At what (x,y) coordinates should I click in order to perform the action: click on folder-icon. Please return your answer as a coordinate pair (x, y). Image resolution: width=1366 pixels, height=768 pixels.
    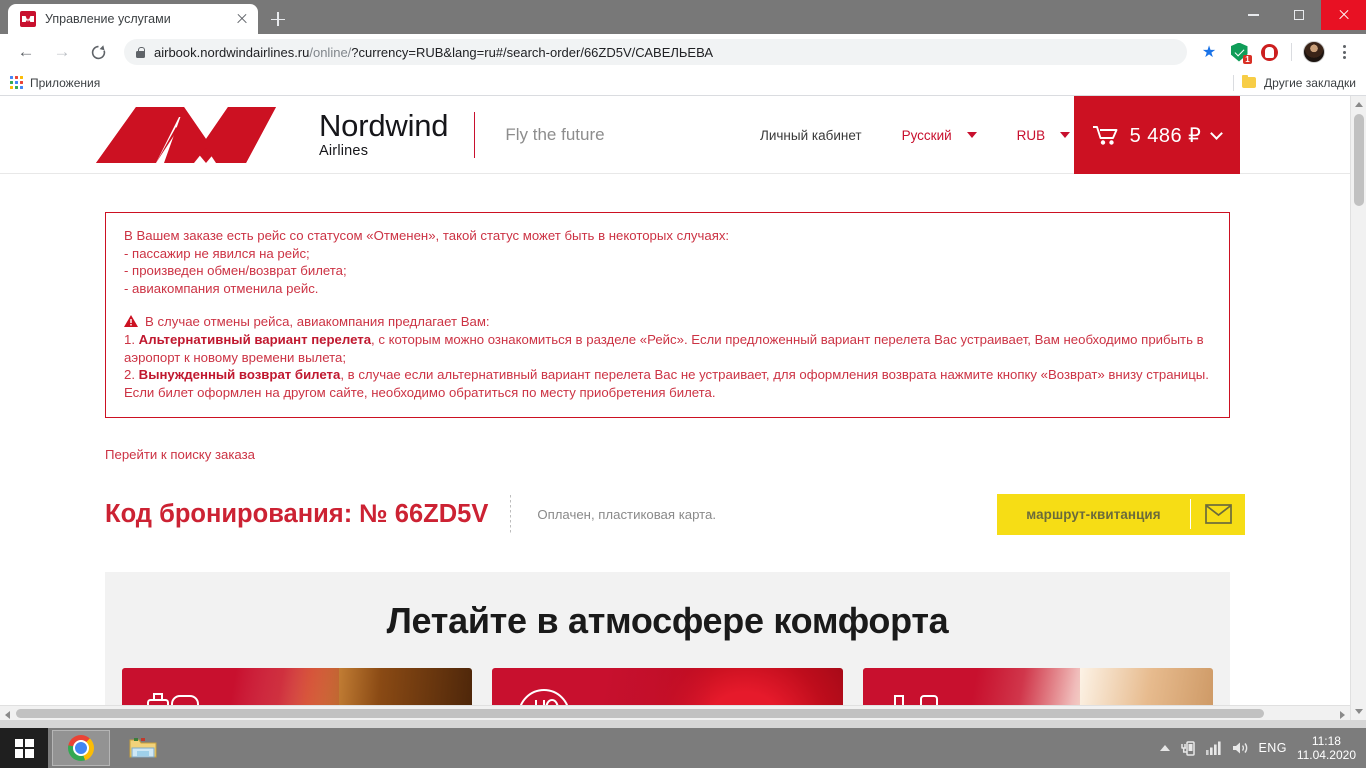
    Looking at the image, I should click on (1249, 81).